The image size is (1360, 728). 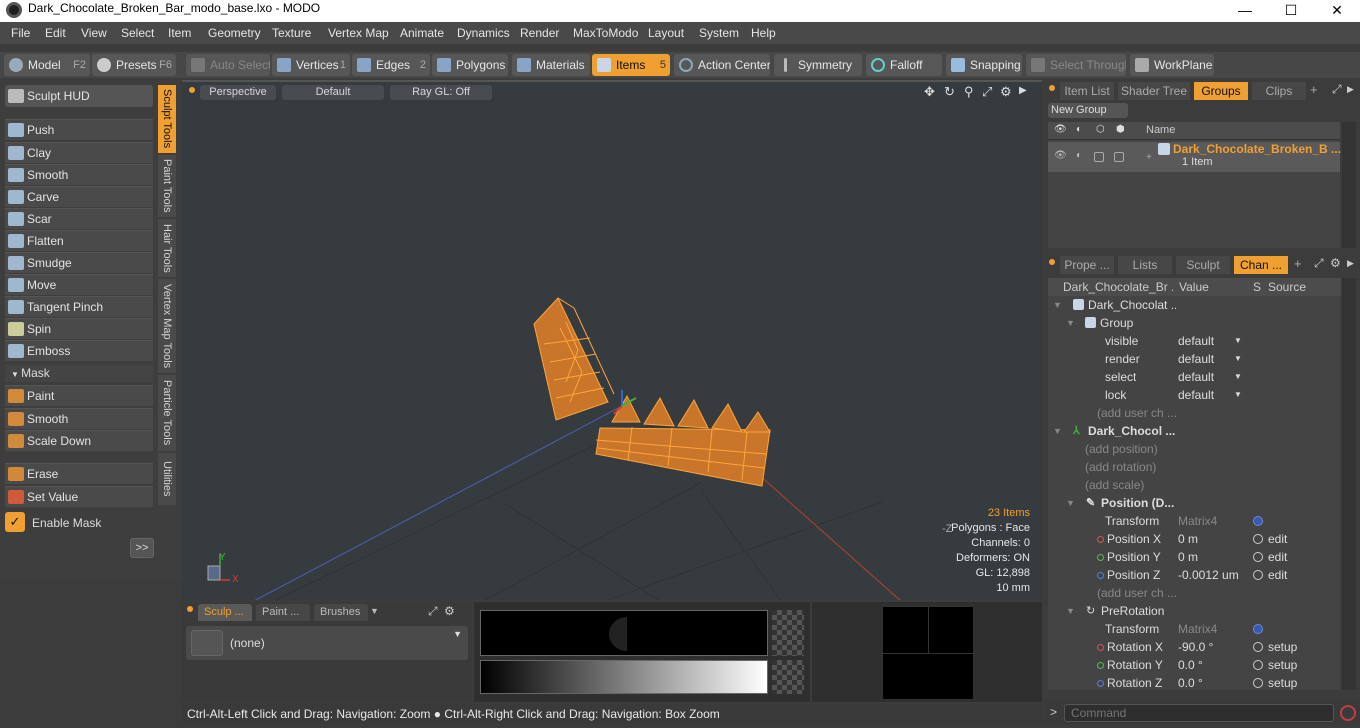 I want to click on command-input, so click(x=1199, y=713).